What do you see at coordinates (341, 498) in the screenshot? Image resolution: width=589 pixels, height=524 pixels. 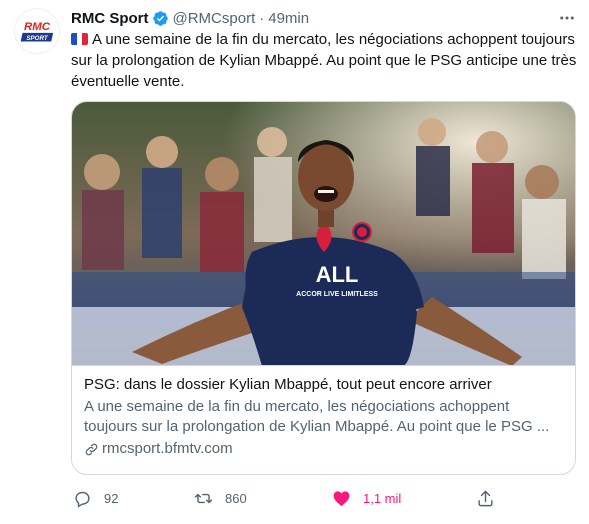 I see `heart-filled-icon` at bounding box center [341, 498].